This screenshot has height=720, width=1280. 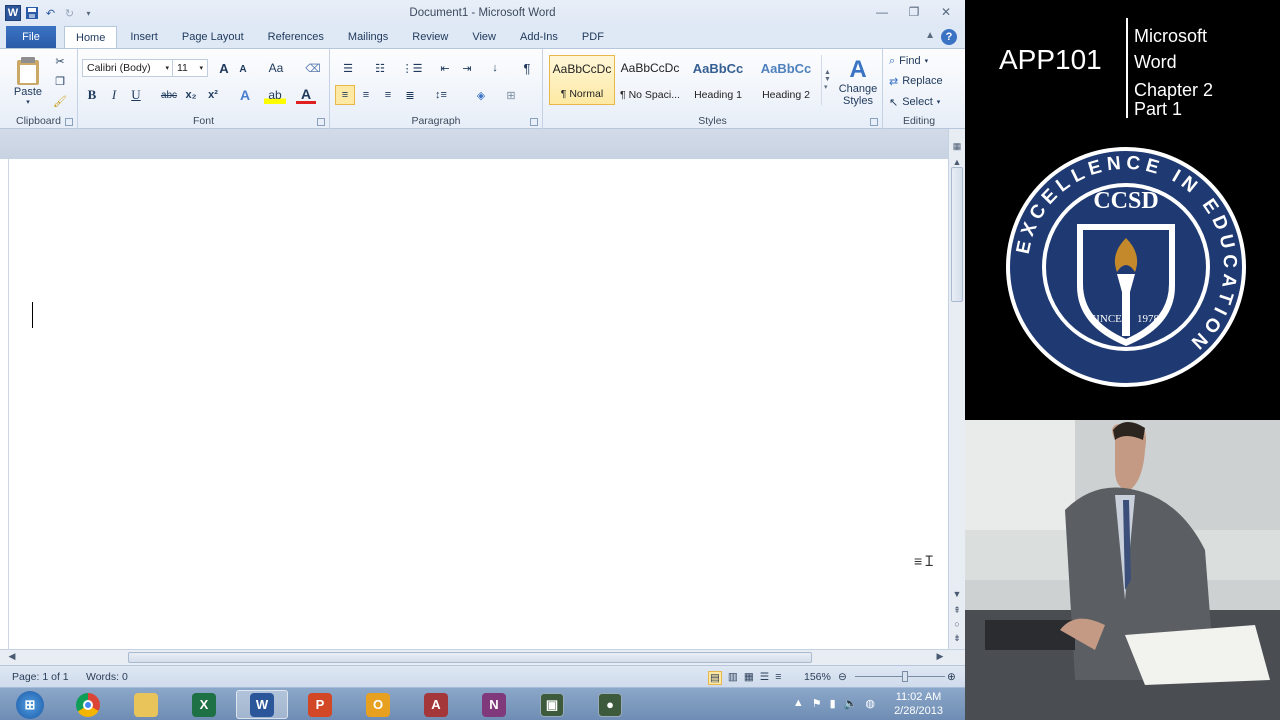 What do you see at coordinates (951, 677) in the screenshot?
I see `zoom-in-icon: ⊕` at bounding box center [951, 677].